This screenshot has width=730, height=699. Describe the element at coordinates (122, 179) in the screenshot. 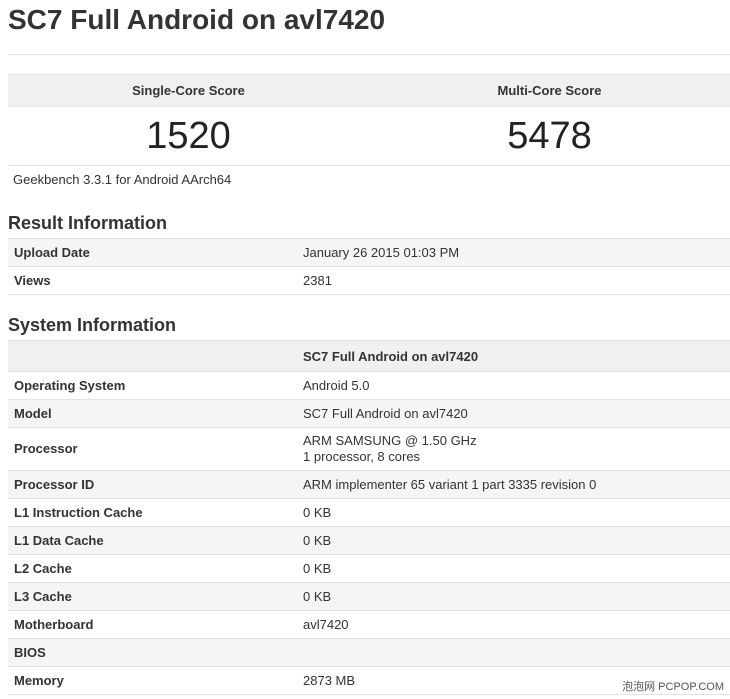

I see `benchmark-version: Geekbench 3.3.1 for Android AArch64` at that location.